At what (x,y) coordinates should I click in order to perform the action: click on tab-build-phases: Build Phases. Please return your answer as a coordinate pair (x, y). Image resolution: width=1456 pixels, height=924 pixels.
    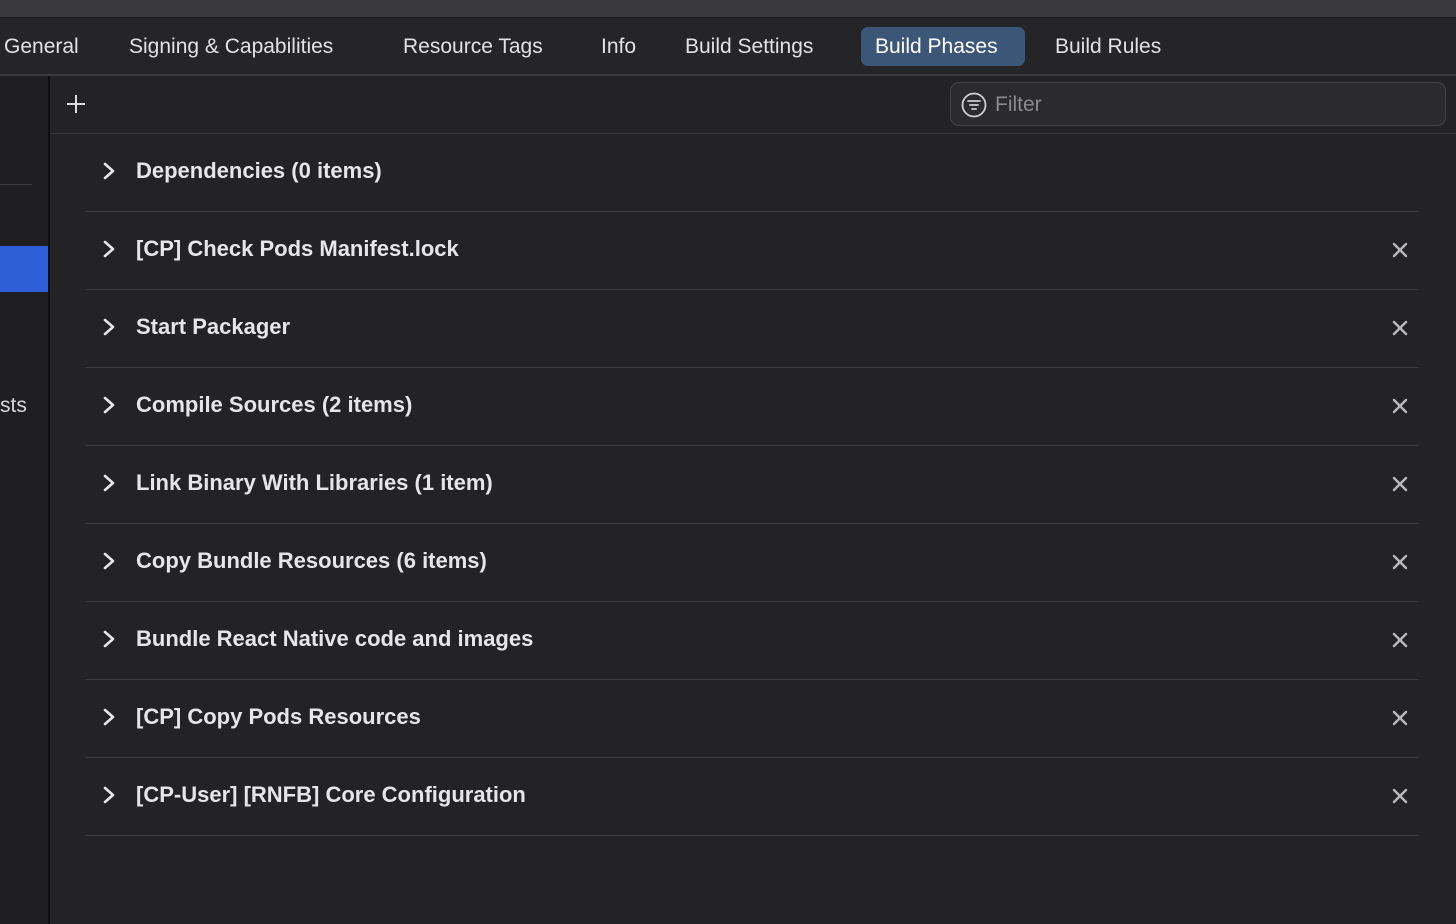
    Looking at the image, I should click on (943, 46).